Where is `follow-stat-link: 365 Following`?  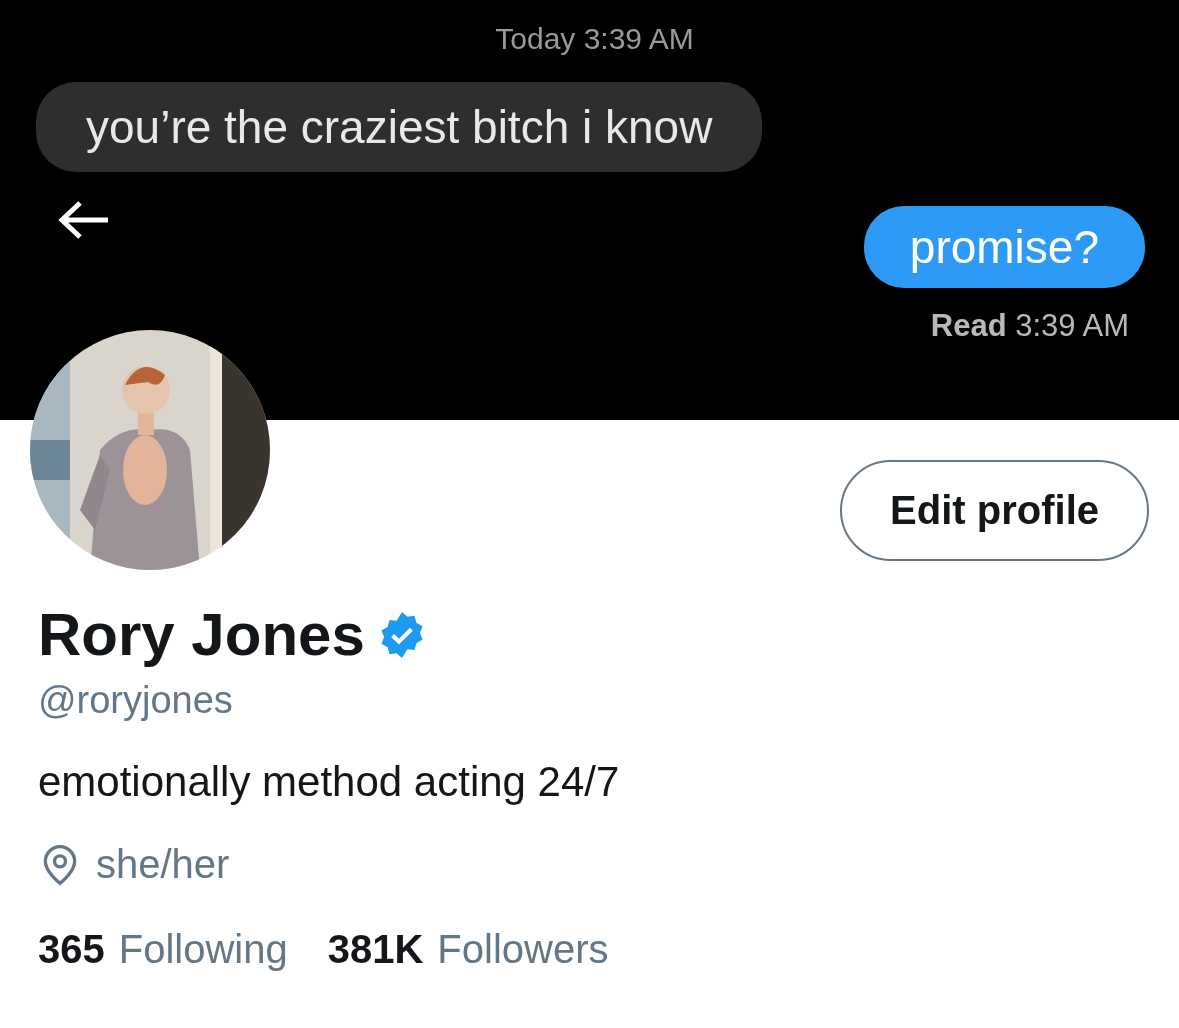
follow-stat-link: 365 Following is located at coordinates (163, 949).